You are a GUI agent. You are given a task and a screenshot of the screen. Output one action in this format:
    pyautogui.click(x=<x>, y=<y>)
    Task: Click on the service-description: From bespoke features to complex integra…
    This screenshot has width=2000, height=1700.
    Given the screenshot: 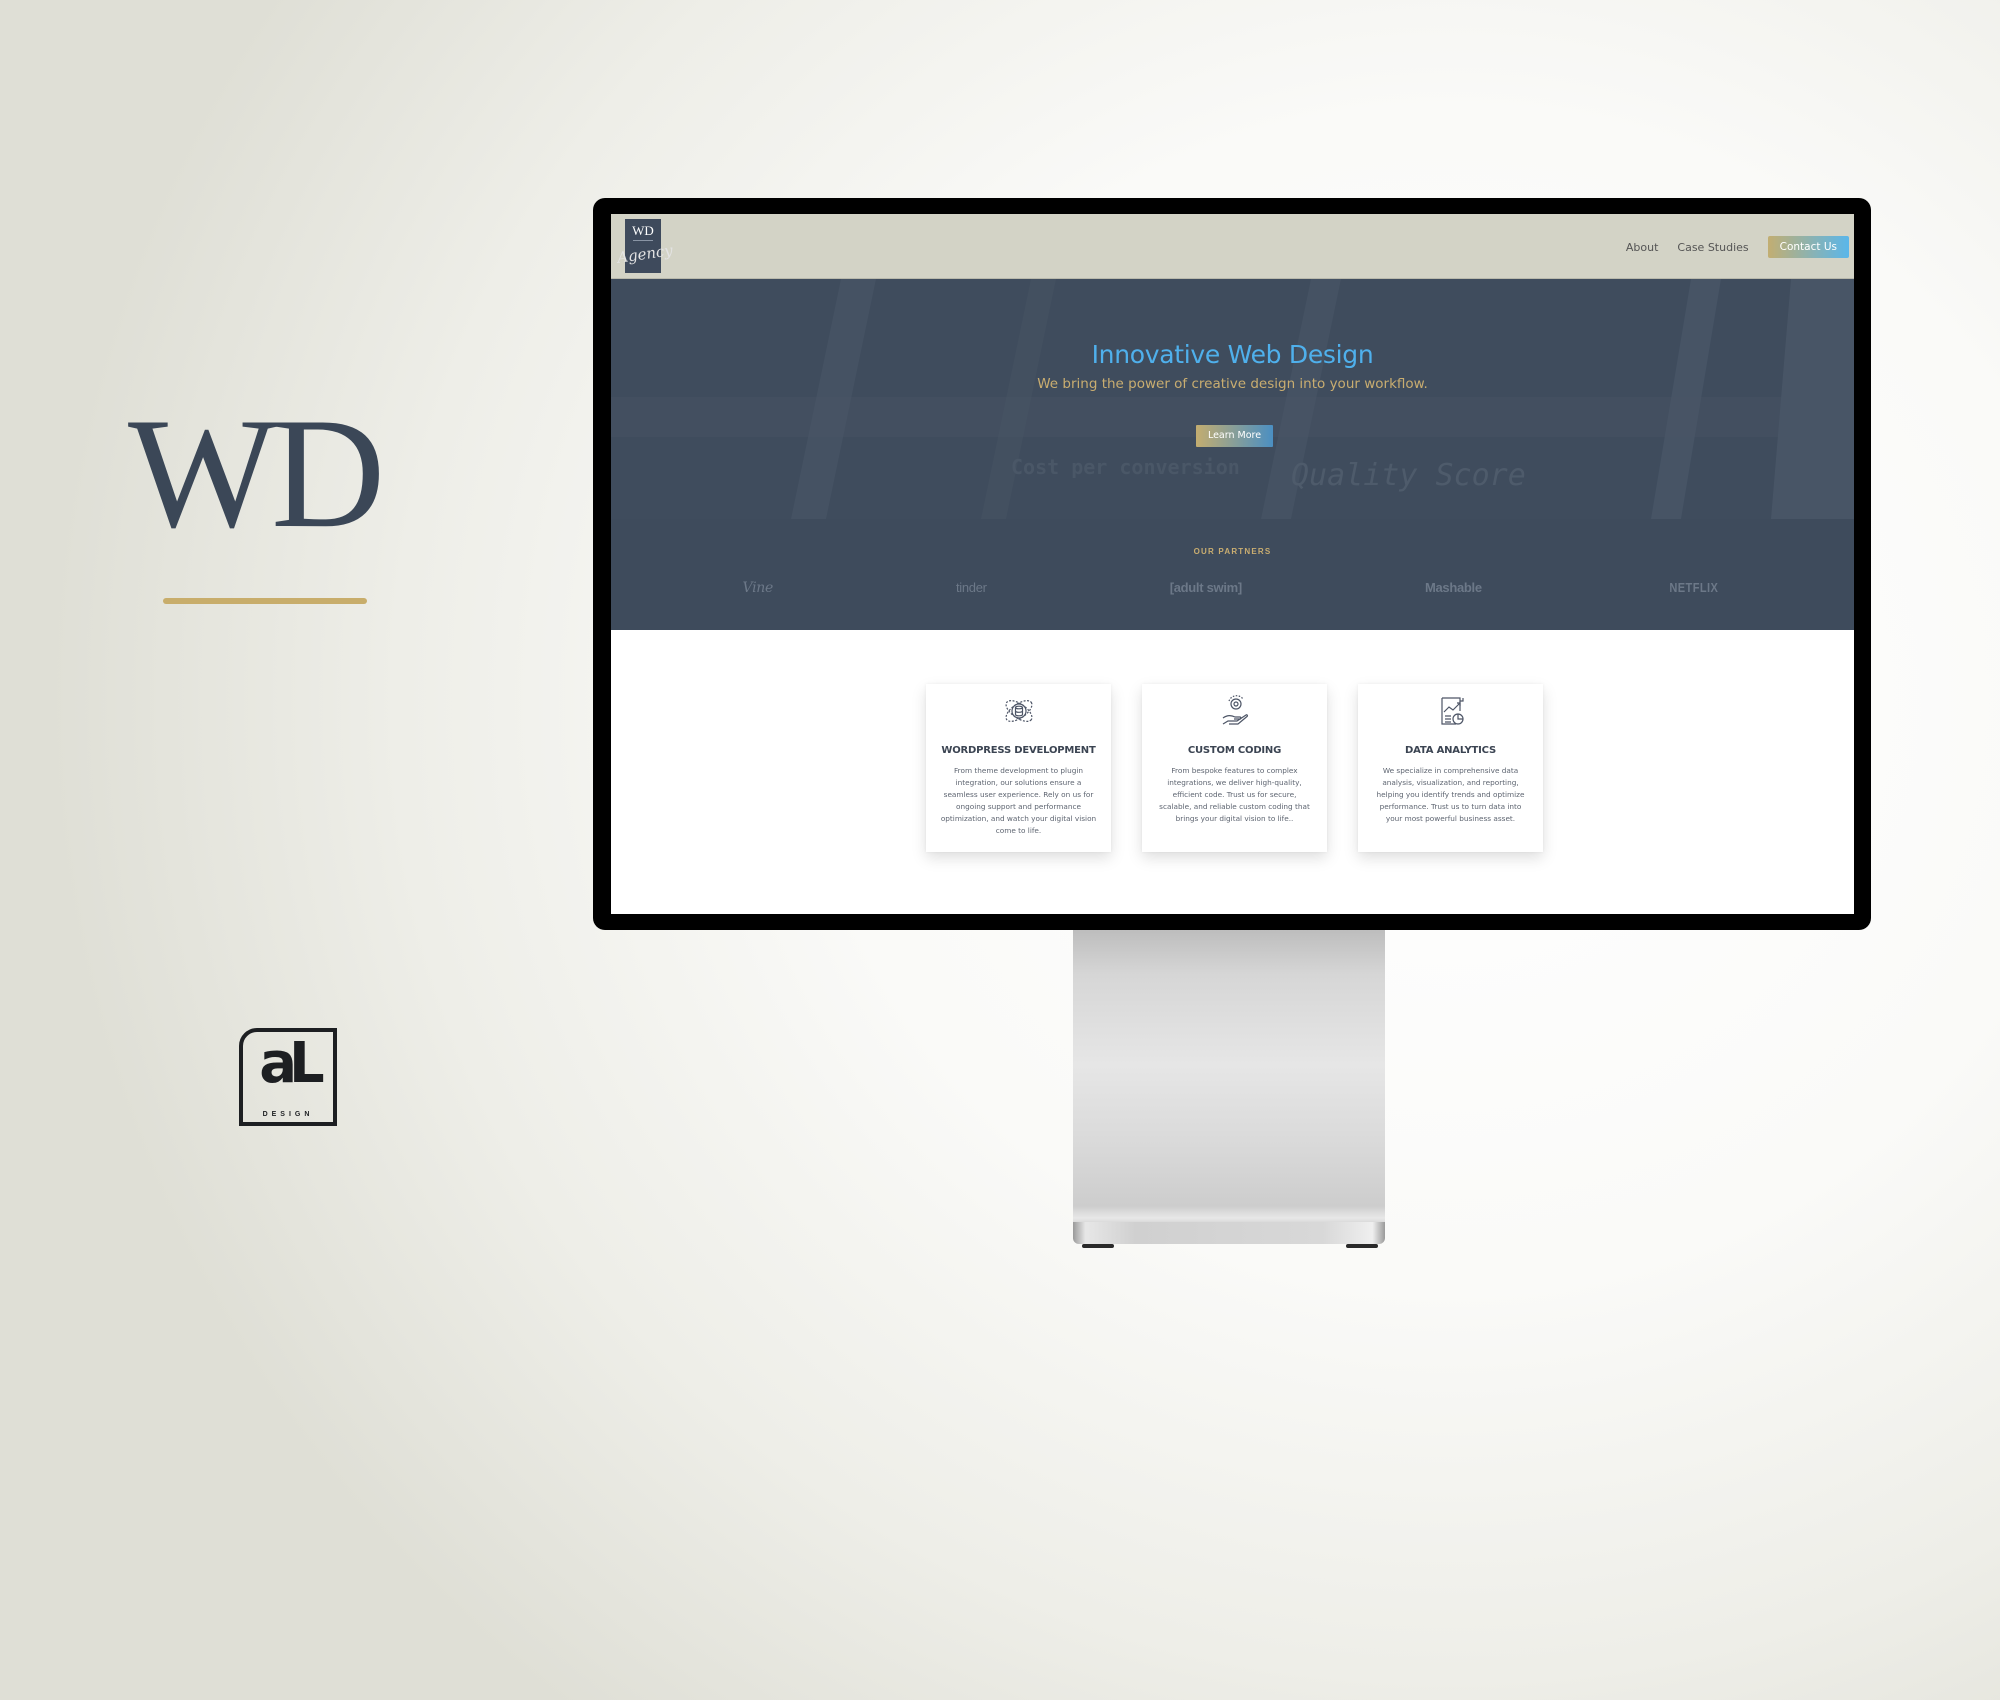 What is the action you would take?
    pyautogui.click(x=1234, y=794)
    